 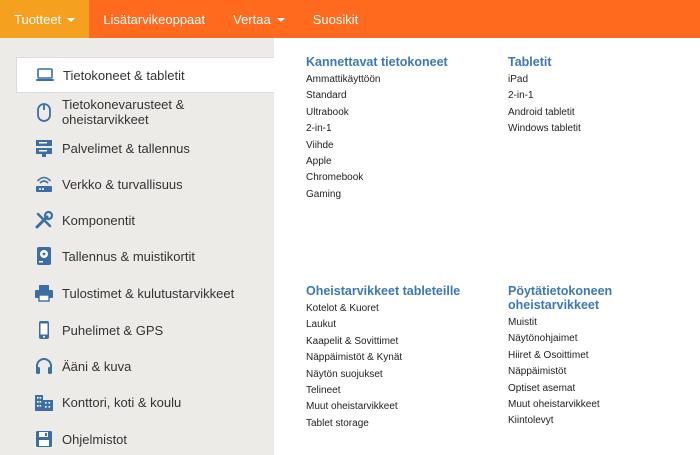 What do you see at coordinates (588, 339) in the screenshot?
I see `menu-link: Näytönohjaimet` at bounding box center [588, 339].